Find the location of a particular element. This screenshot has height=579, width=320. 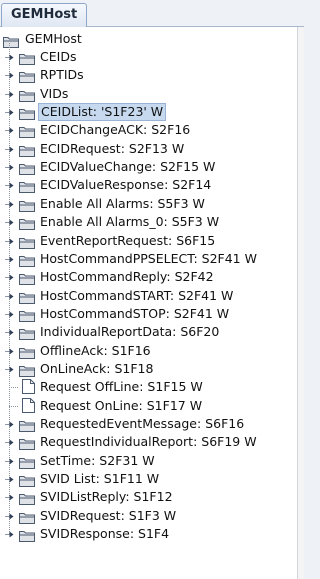

tree-item: EventReportRequest: S6F15 is located at coordinates (149, 241).